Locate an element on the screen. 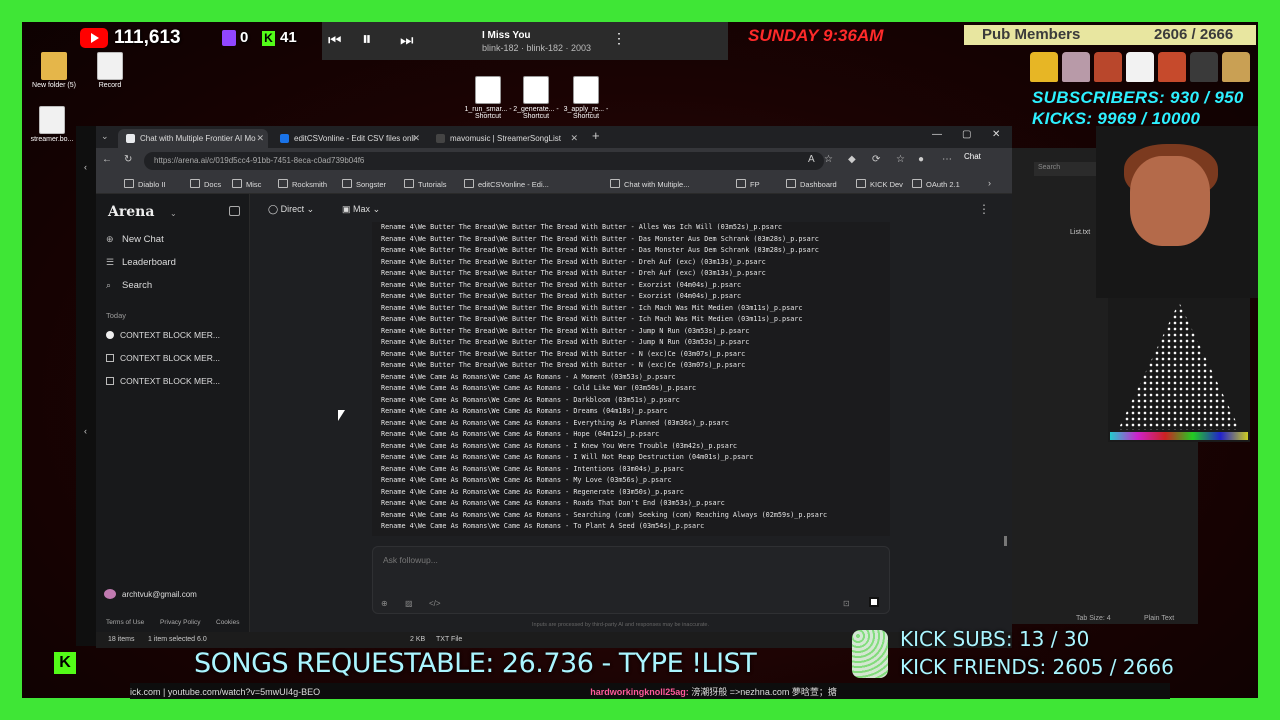 This screenshot has height=720, width=1280. menu-icon: ⋯ is located at coordinates (947, 159).